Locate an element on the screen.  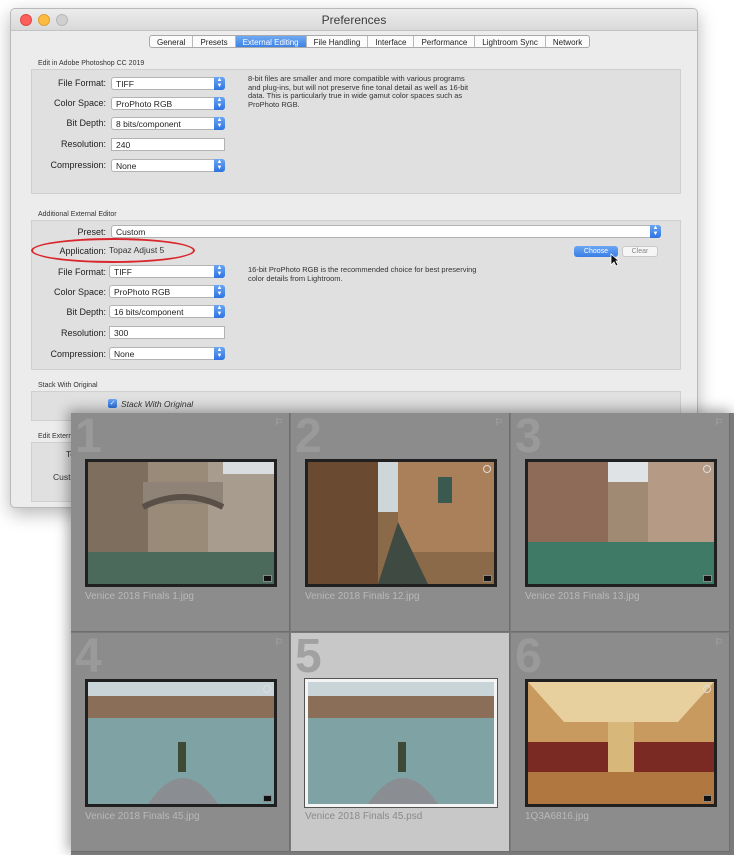
bit-depth-label: Bit Depth: is located at coordinates (86, 123).